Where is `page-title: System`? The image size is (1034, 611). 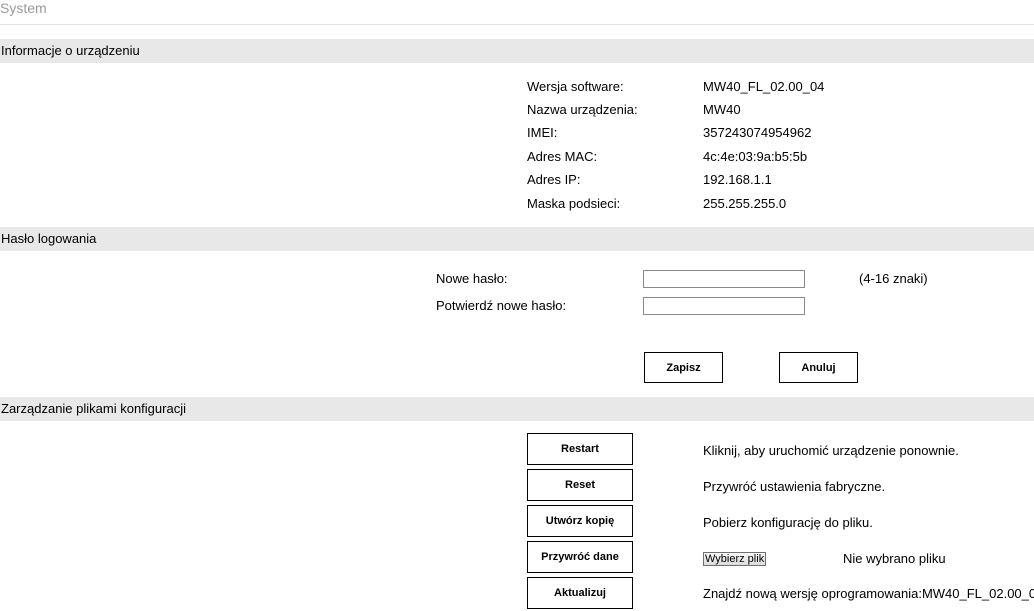
page-title: System is located at coordinates (23, 8).